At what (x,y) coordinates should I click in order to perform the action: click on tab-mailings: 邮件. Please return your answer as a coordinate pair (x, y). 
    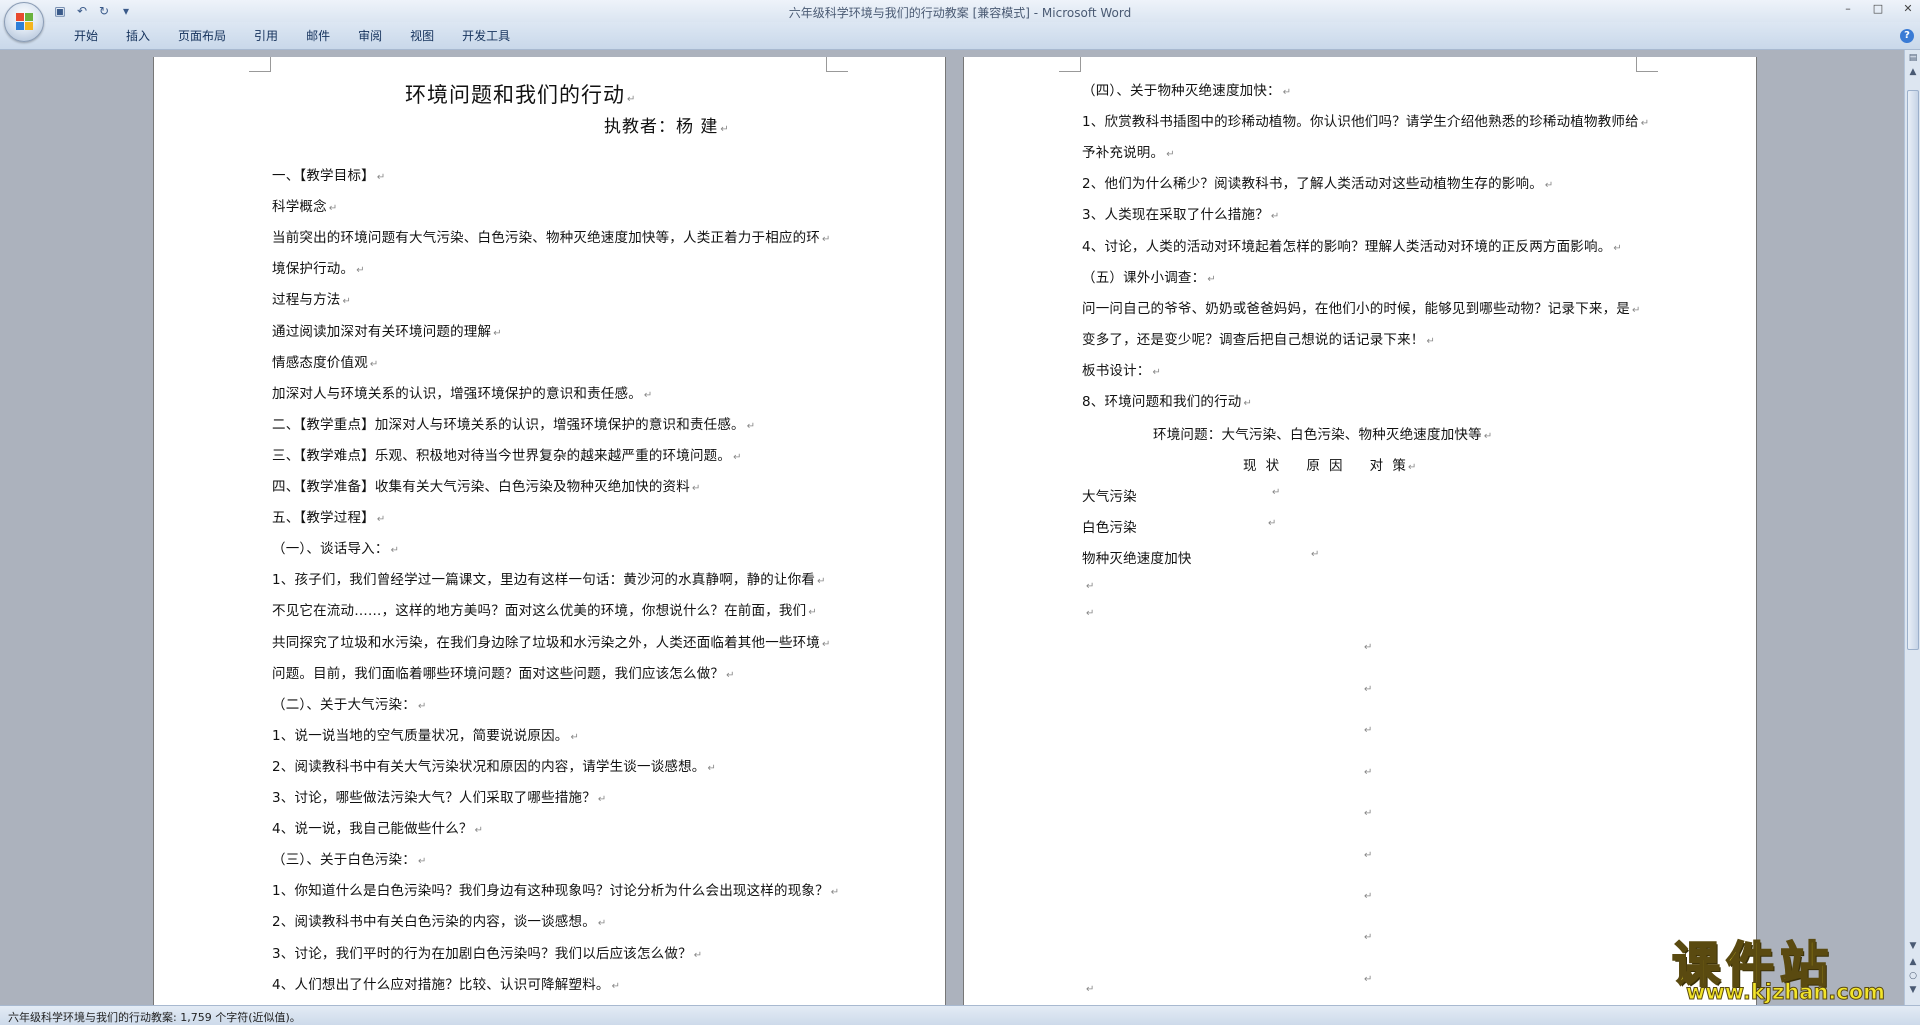
    Looking at the image, I should click on (318, 36).